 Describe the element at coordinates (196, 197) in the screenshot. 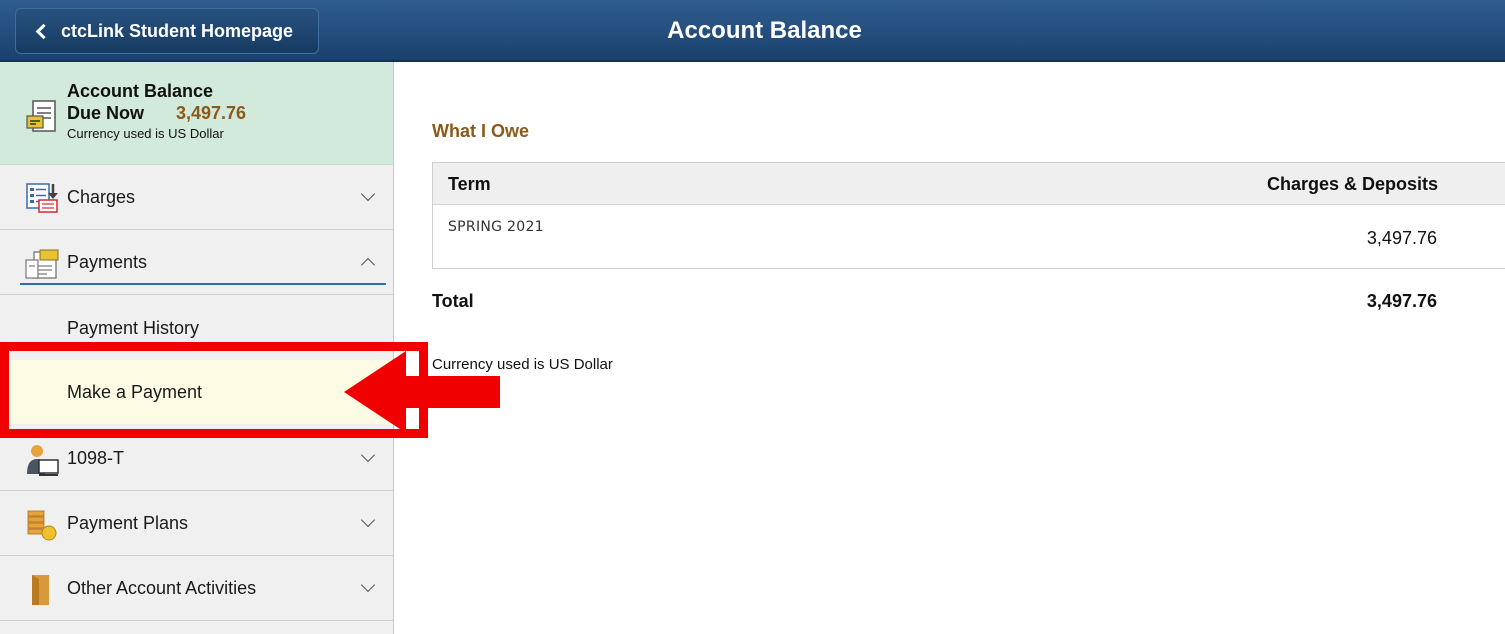

I see `nav-item-charges: Charges` at that location.